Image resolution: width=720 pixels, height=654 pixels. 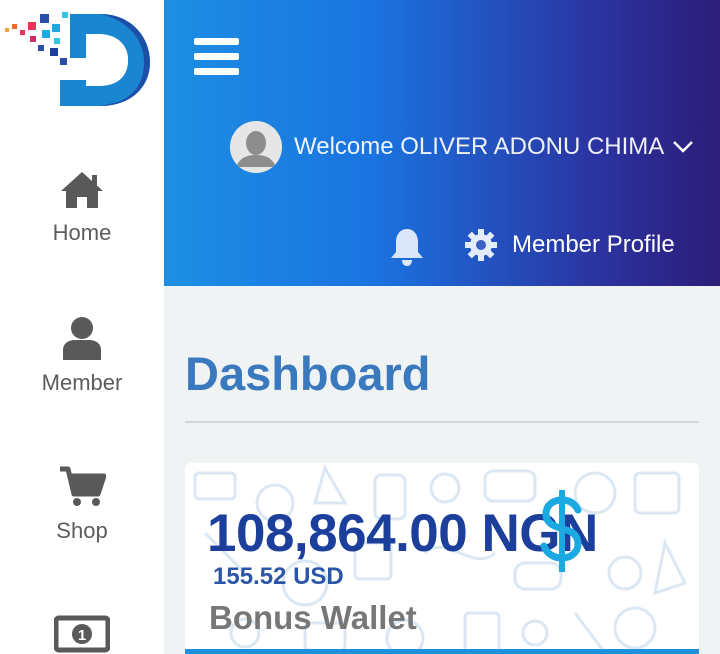 What do you see at coordinates (82, 60) in the screenshot?
I see `logo` at bounding box center [82, 60].